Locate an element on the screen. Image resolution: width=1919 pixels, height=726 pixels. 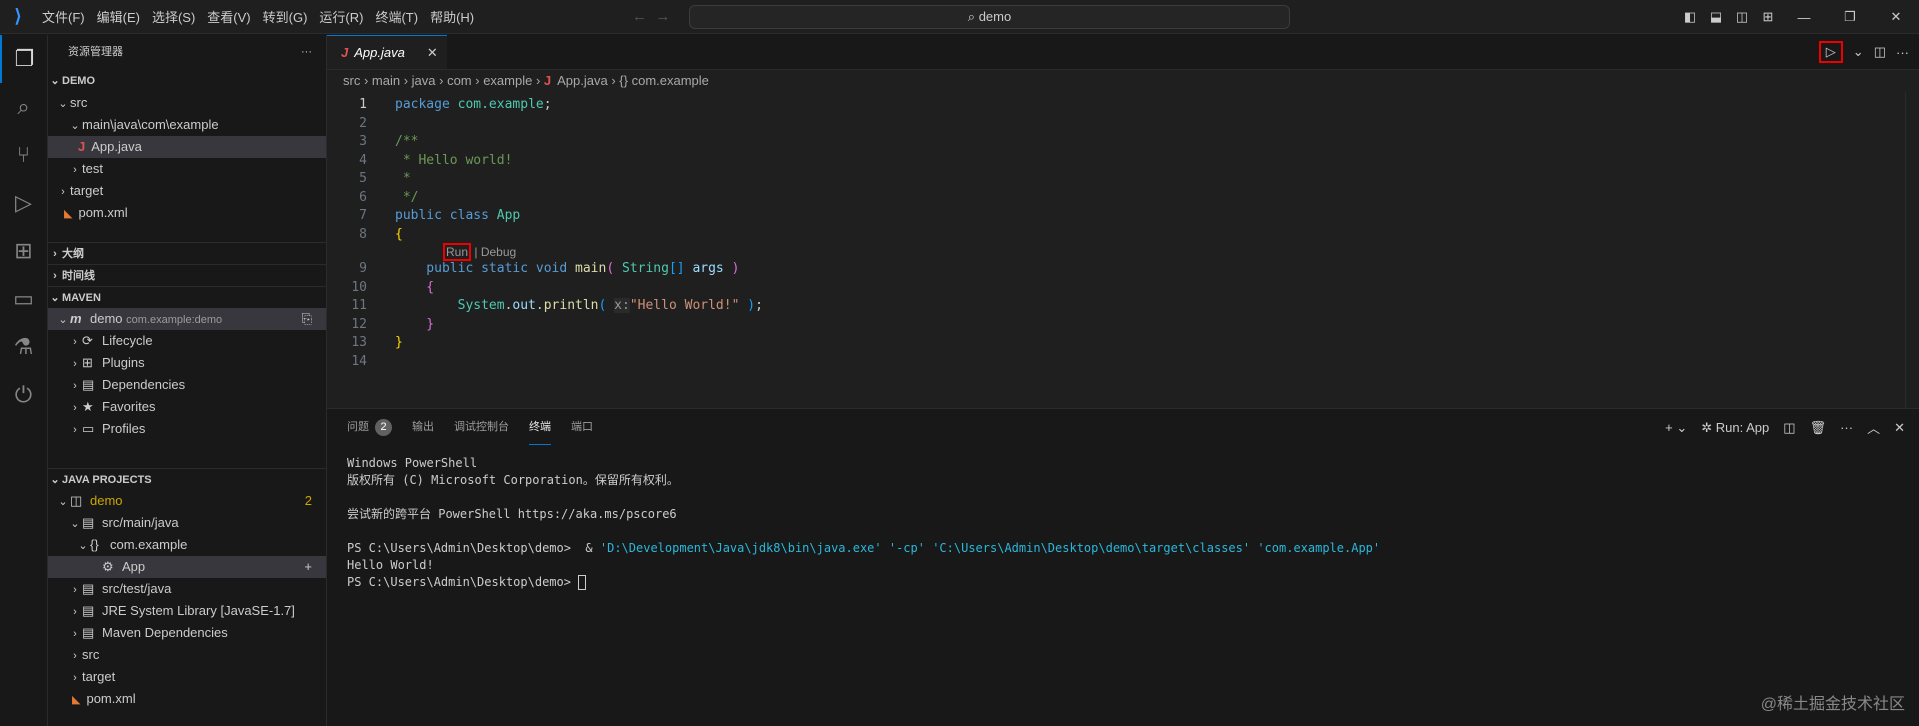
maven-section: ⌄ MAVEN is located at coordinates (187, 297).